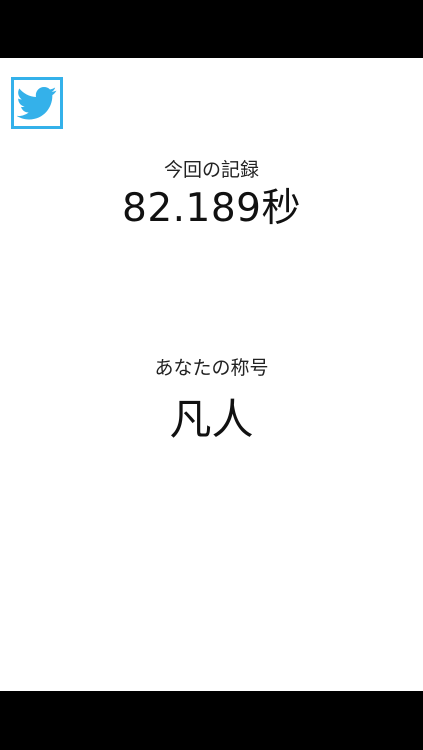 Image resolution: width=423 pixels, height=750 pixels. Describe the element at coordinates (211, 170) in the screenshot. I see `record-label: 今回の記録` at that location.